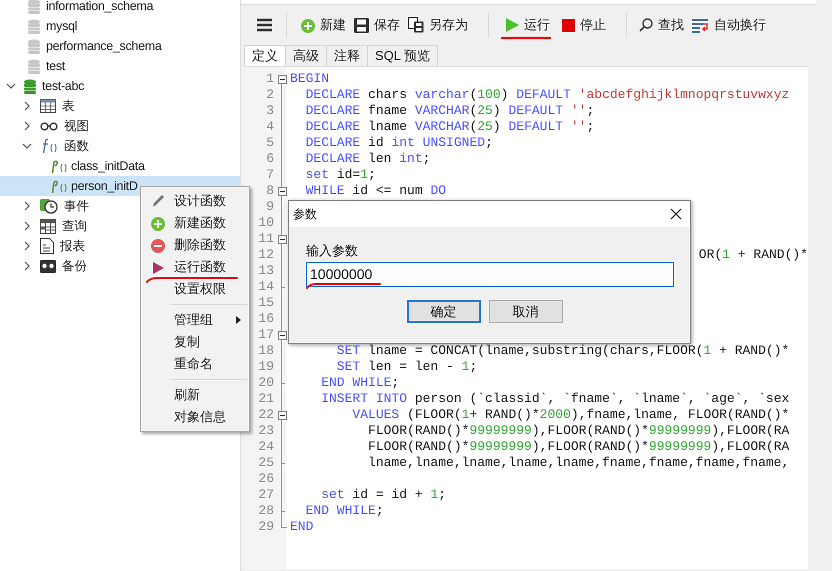 This screenshot has height=571, width=832. Describe the element at coordinates (195, 417) in the screenshot. I see `menu-item: 对象信息` at that location.